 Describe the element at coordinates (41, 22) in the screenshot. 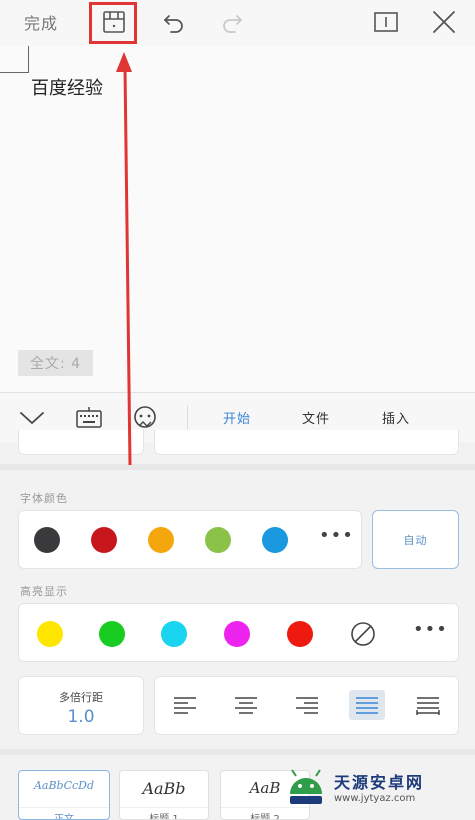

I see `done-button: 完成` at that location.